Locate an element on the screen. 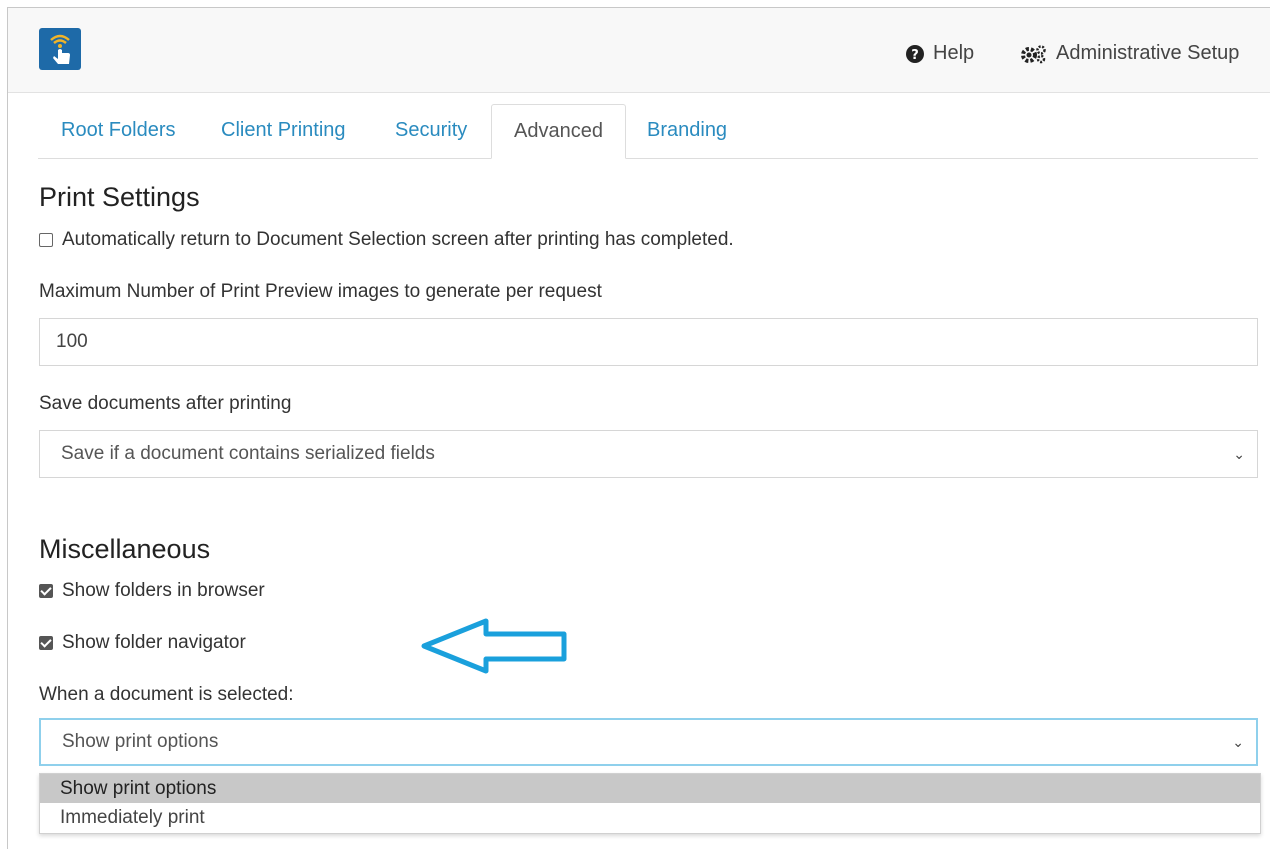 The image size is (1270, 849). doc-selected-select: Show print options ⌄ is located at coordinates (648, 742).